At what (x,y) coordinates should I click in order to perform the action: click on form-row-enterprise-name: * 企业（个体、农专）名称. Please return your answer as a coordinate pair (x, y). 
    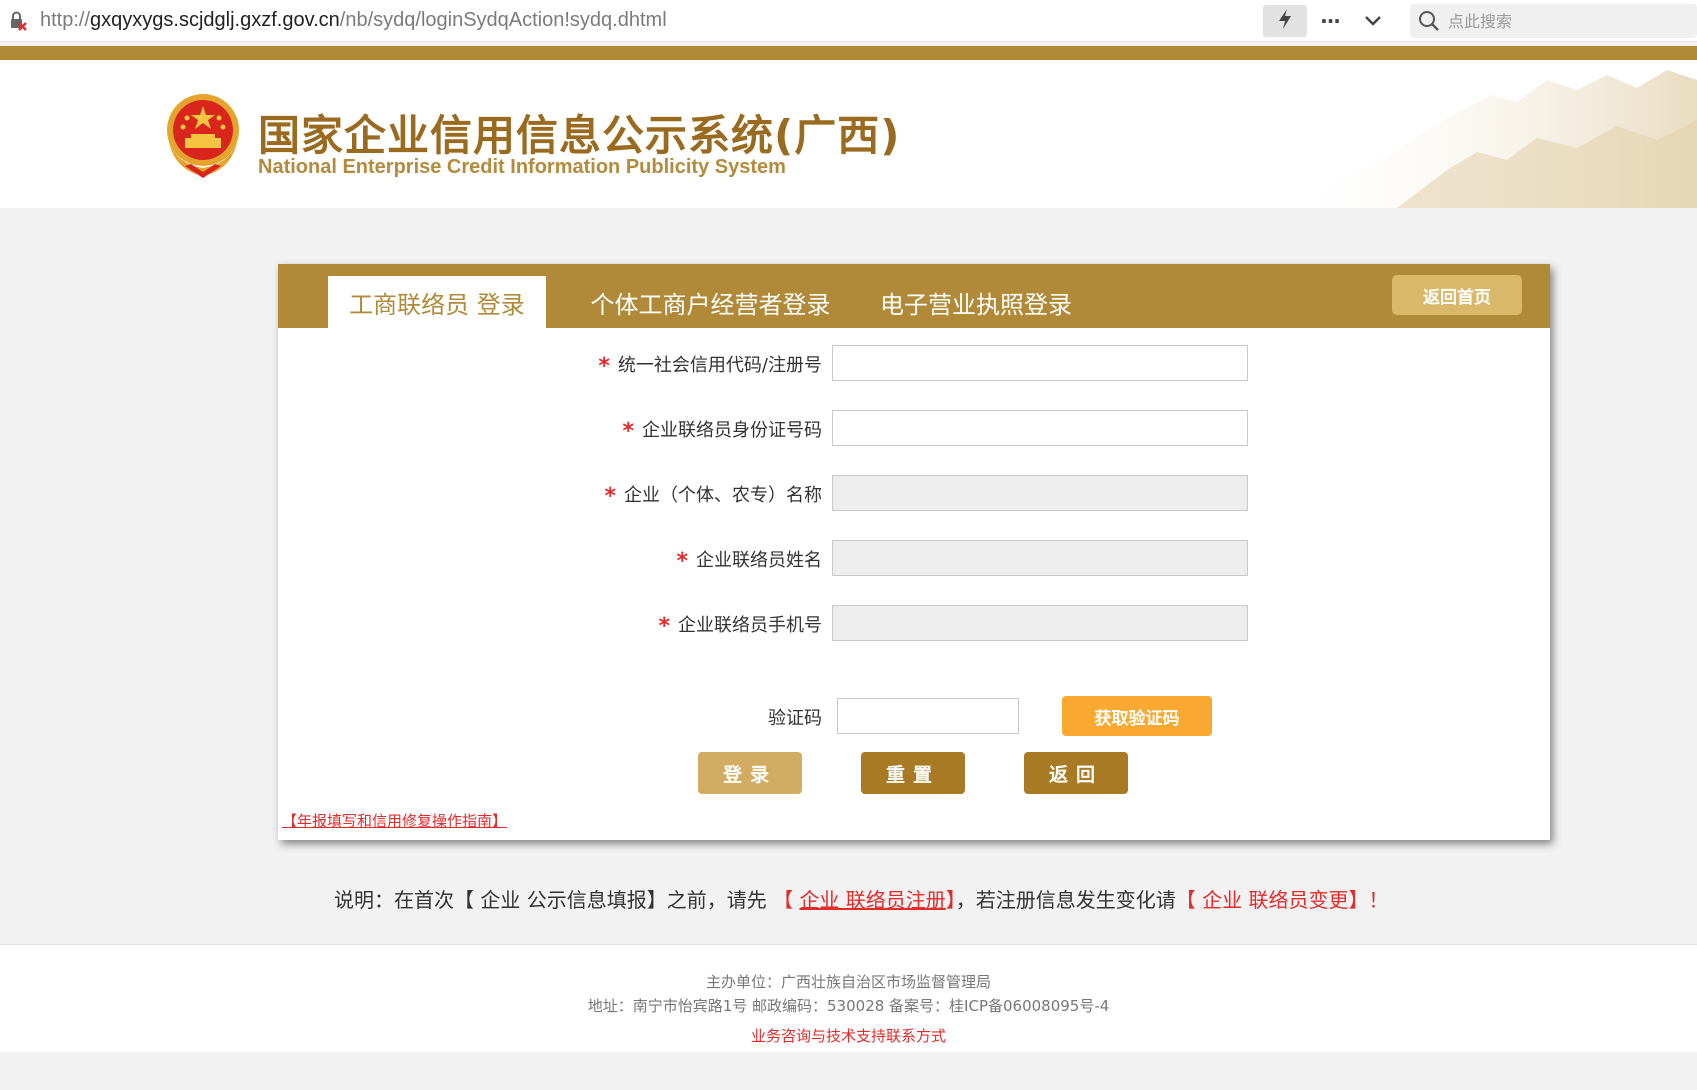
    Looking at the image, I should click on (914, 493).